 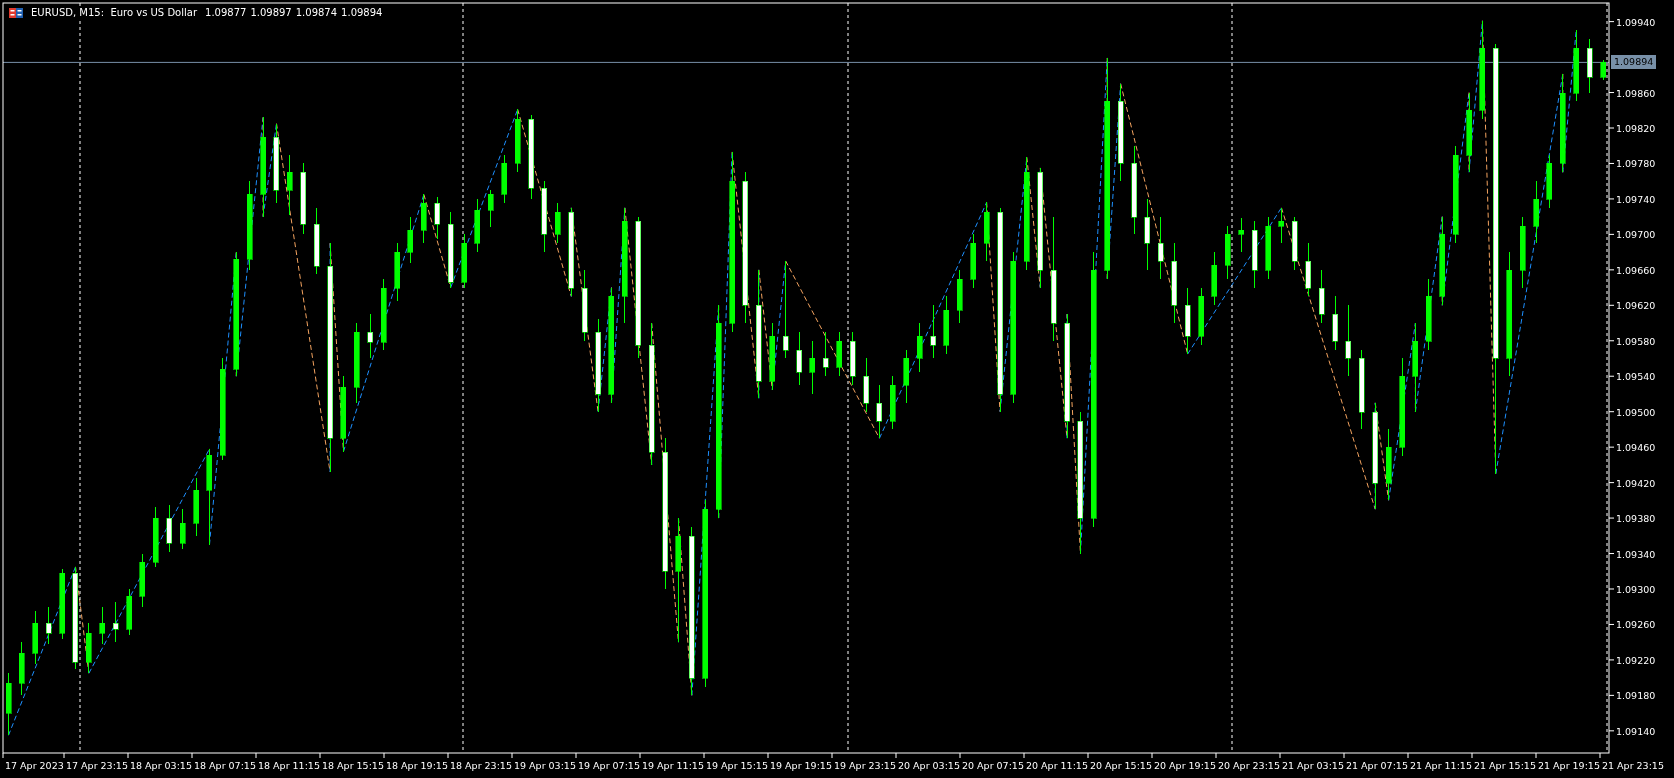 I want to click on price-axis-label: 1.09580, so click(x=1636, y=341).